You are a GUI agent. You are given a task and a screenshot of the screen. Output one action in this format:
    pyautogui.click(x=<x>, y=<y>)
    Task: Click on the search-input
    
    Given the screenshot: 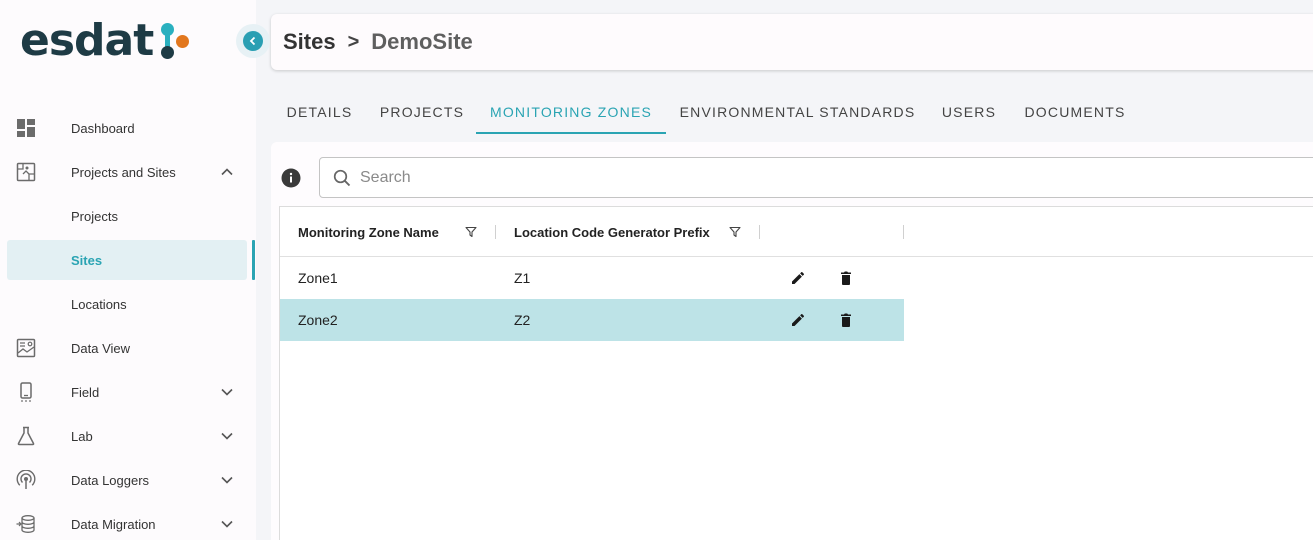 What is the action you would take?
    pyautogui.click(x=810, y=177)
    